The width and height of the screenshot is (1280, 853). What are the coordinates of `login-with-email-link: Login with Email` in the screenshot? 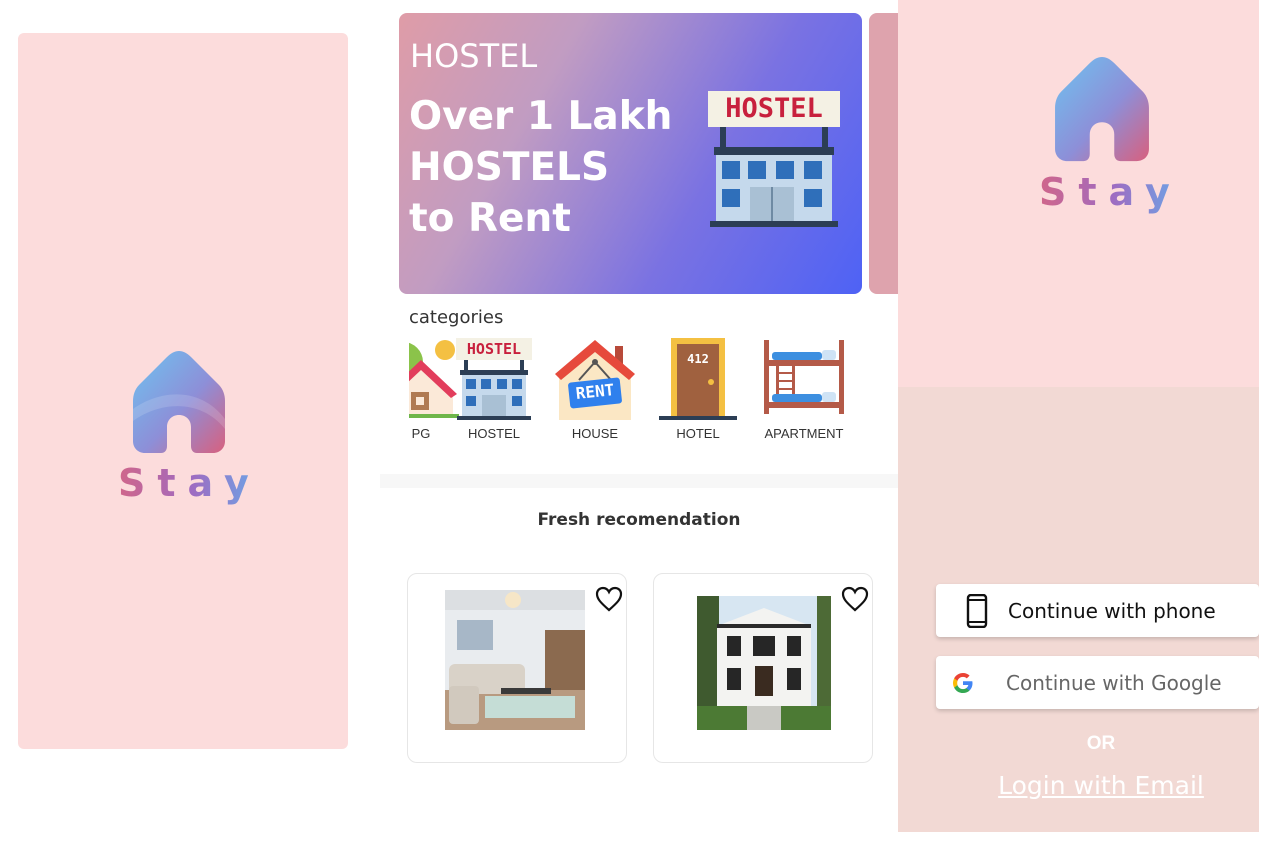 It's located at (1101, 785).